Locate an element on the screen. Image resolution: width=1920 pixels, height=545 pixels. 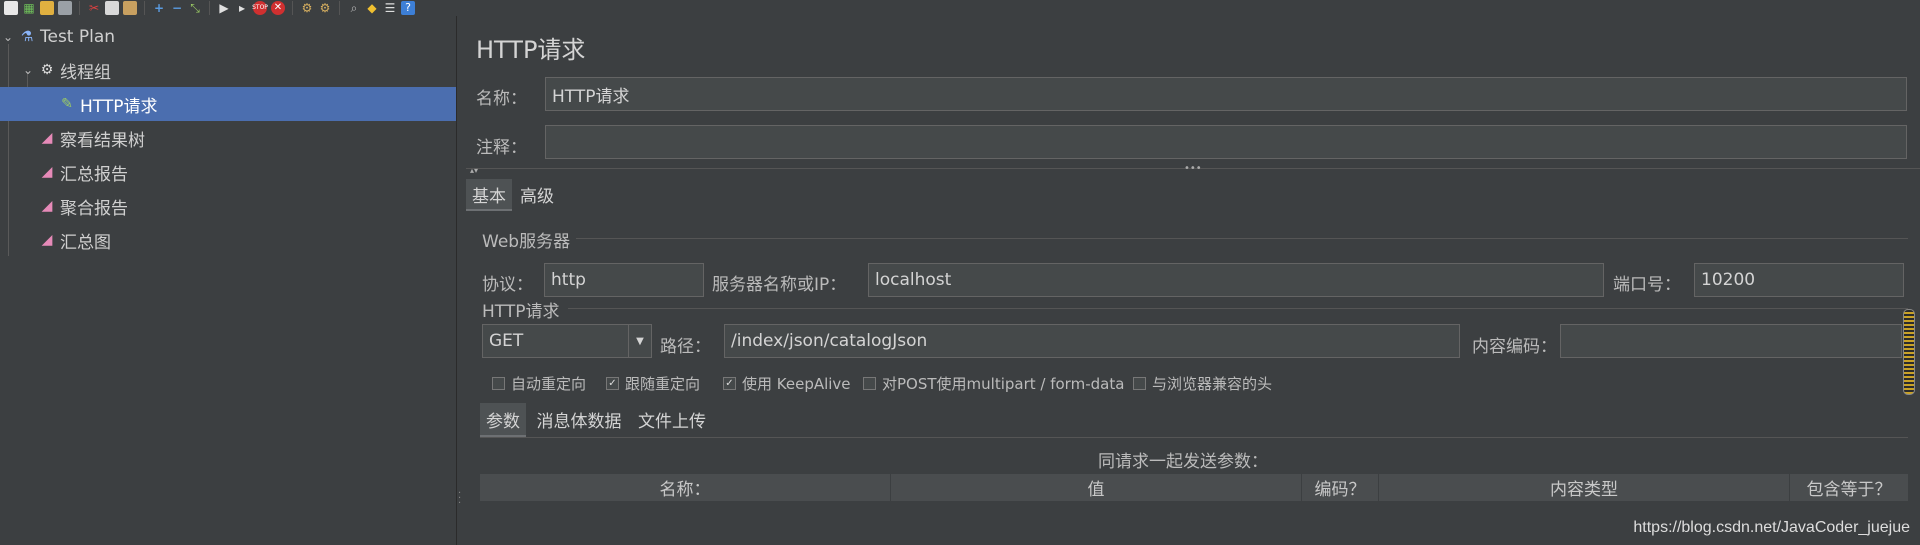
clear-icon: ⚙ is located at coordinates (307, 8).